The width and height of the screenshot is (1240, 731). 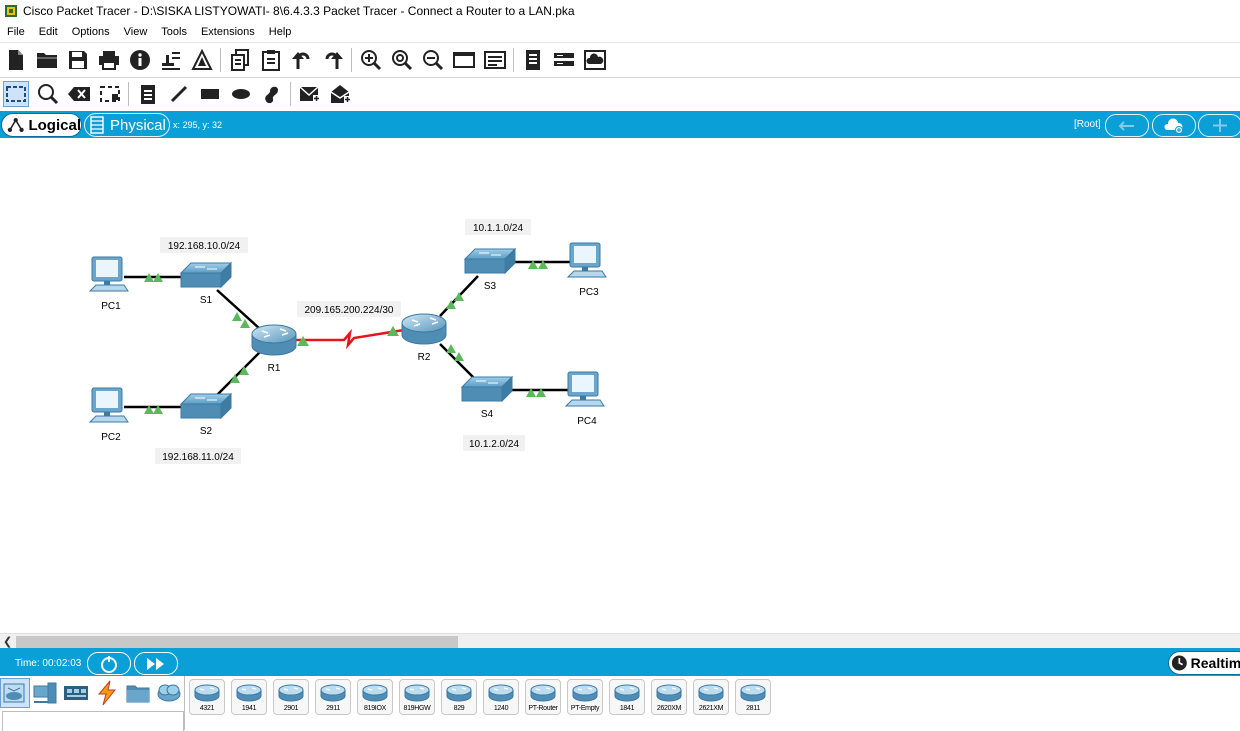 What do you see at coordinates (501, 697) in the screenshot?
I see `device-model-1240: 1240` at bounding box center [501, 697].